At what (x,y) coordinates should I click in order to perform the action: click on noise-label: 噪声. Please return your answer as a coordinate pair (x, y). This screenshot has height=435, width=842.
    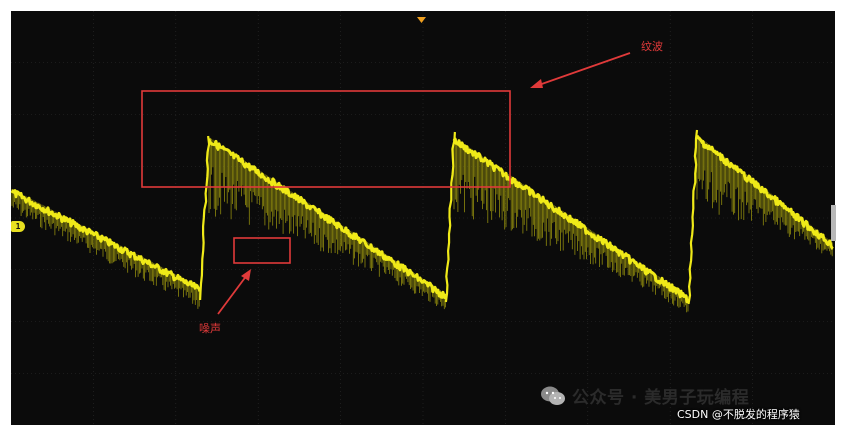
    Looking at the image, I should click on (210, 328).